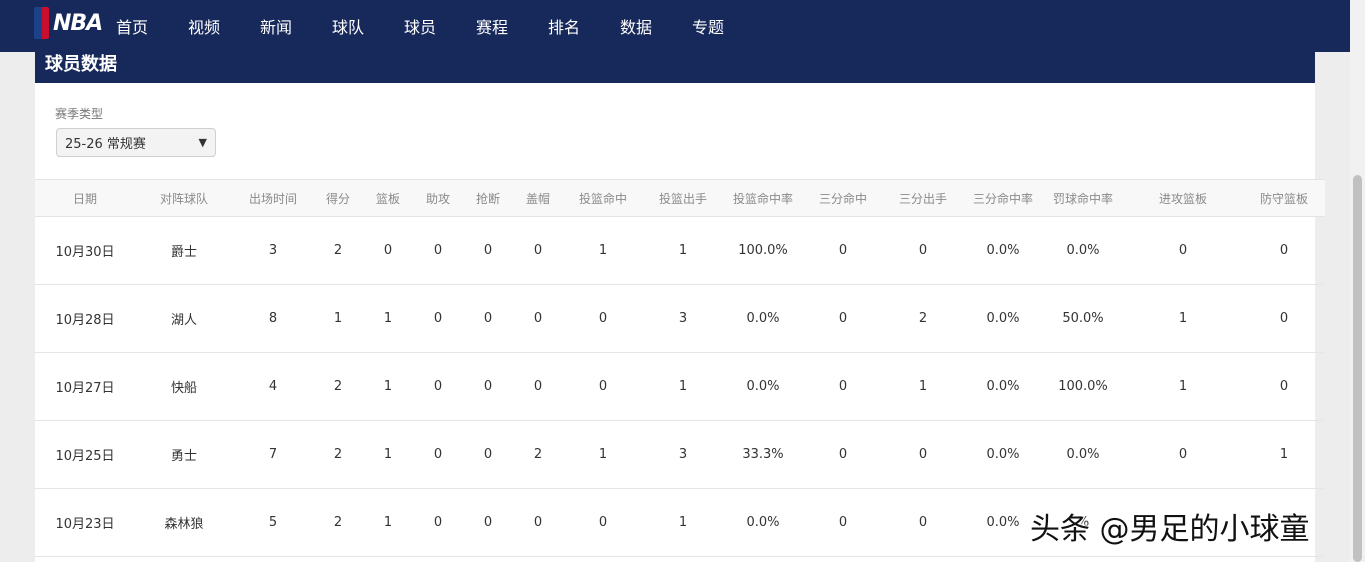 The height and width of the screenshot is (562, 1365). Describe the element at coordinates (1003, 198) in the screenshot. I see `column-header: 三分命中率` at that location.